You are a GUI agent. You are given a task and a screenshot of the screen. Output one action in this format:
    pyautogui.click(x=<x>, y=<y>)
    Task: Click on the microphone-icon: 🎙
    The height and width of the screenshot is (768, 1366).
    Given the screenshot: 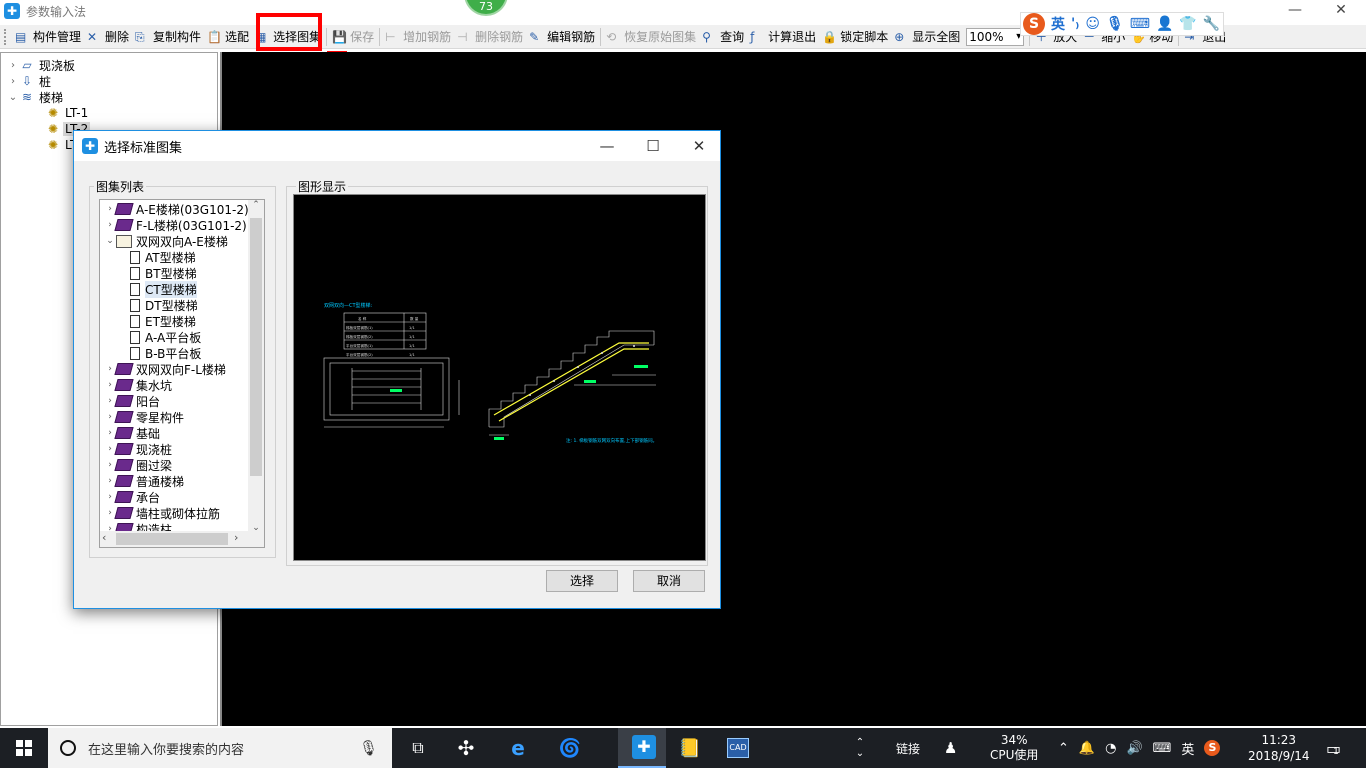 What is the action you would take?
    pyautogui.click(x=368, y=748)
    